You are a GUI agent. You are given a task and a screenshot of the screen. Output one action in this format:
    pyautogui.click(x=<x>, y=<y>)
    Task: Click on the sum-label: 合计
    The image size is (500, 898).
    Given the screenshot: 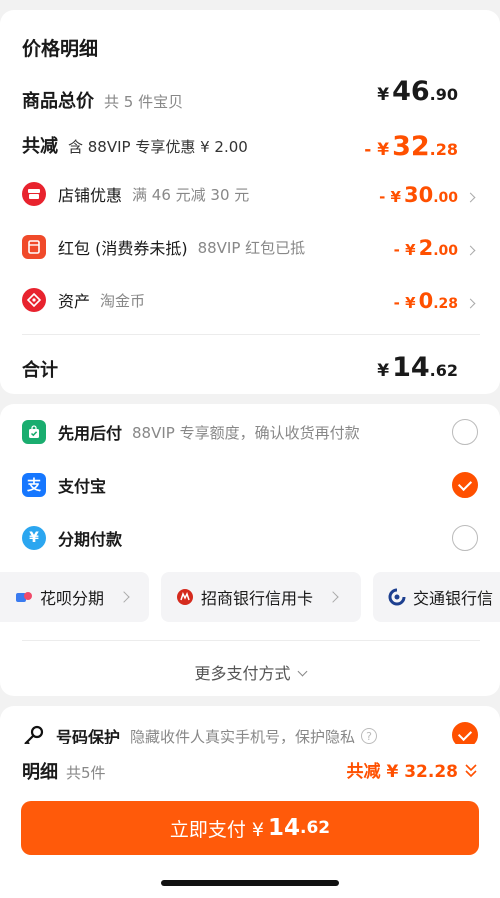 What is the action you would take?
    pyautogui.click(x=40, y=370)
    